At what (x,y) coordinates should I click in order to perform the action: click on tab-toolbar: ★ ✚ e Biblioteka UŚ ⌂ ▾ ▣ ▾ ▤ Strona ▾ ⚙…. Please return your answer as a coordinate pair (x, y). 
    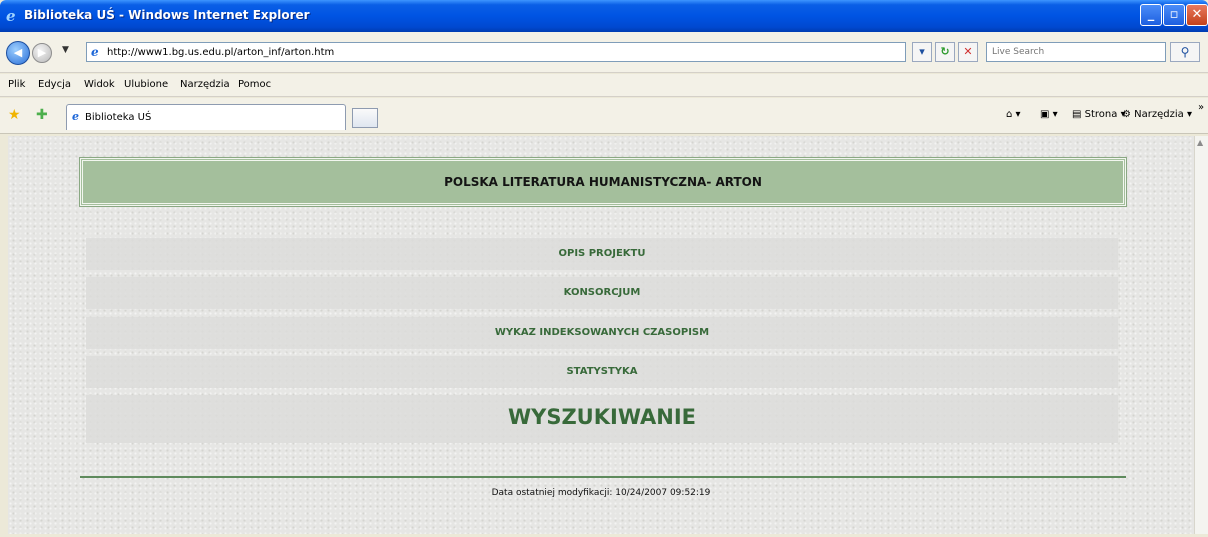
    Looking at the image, I should click on (604, 116).